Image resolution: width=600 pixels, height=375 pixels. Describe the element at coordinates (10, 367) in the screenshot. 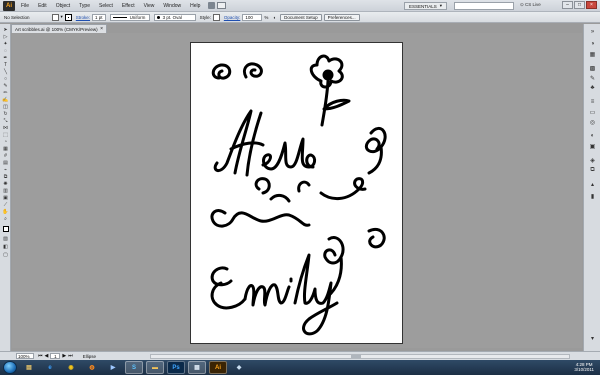

I see `start-button` at that location.